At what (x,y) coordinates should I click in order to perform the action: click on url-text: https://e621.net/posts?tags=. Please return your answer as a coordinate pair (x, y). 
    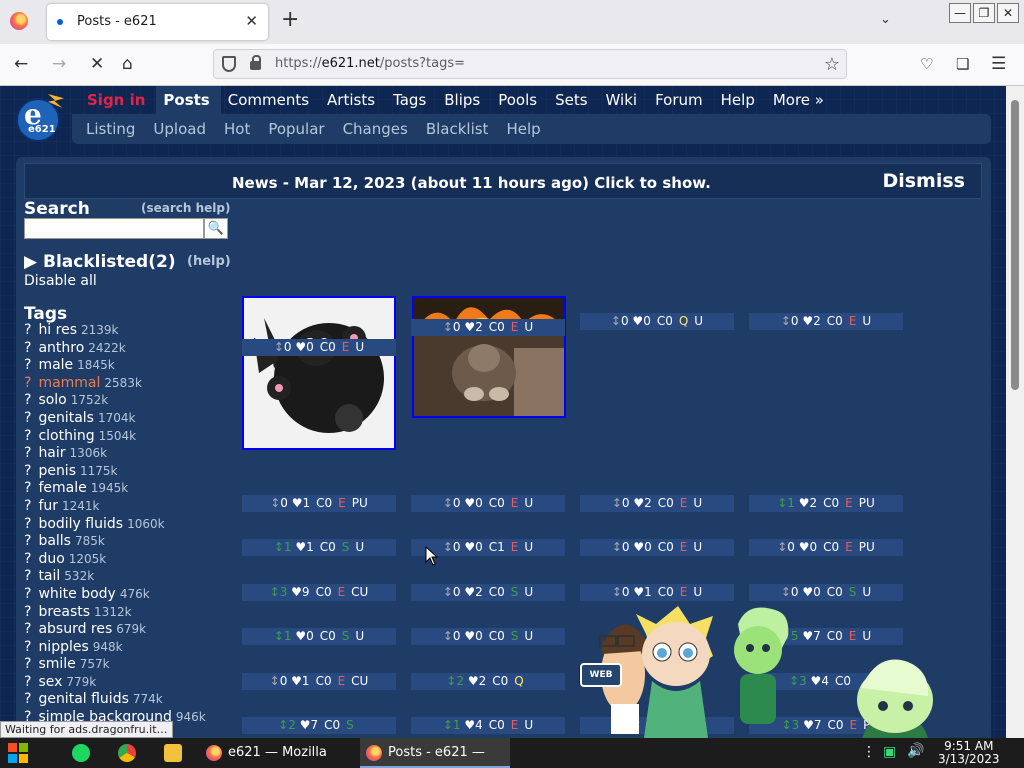
    Looking at the image, I should click on (370, 63).